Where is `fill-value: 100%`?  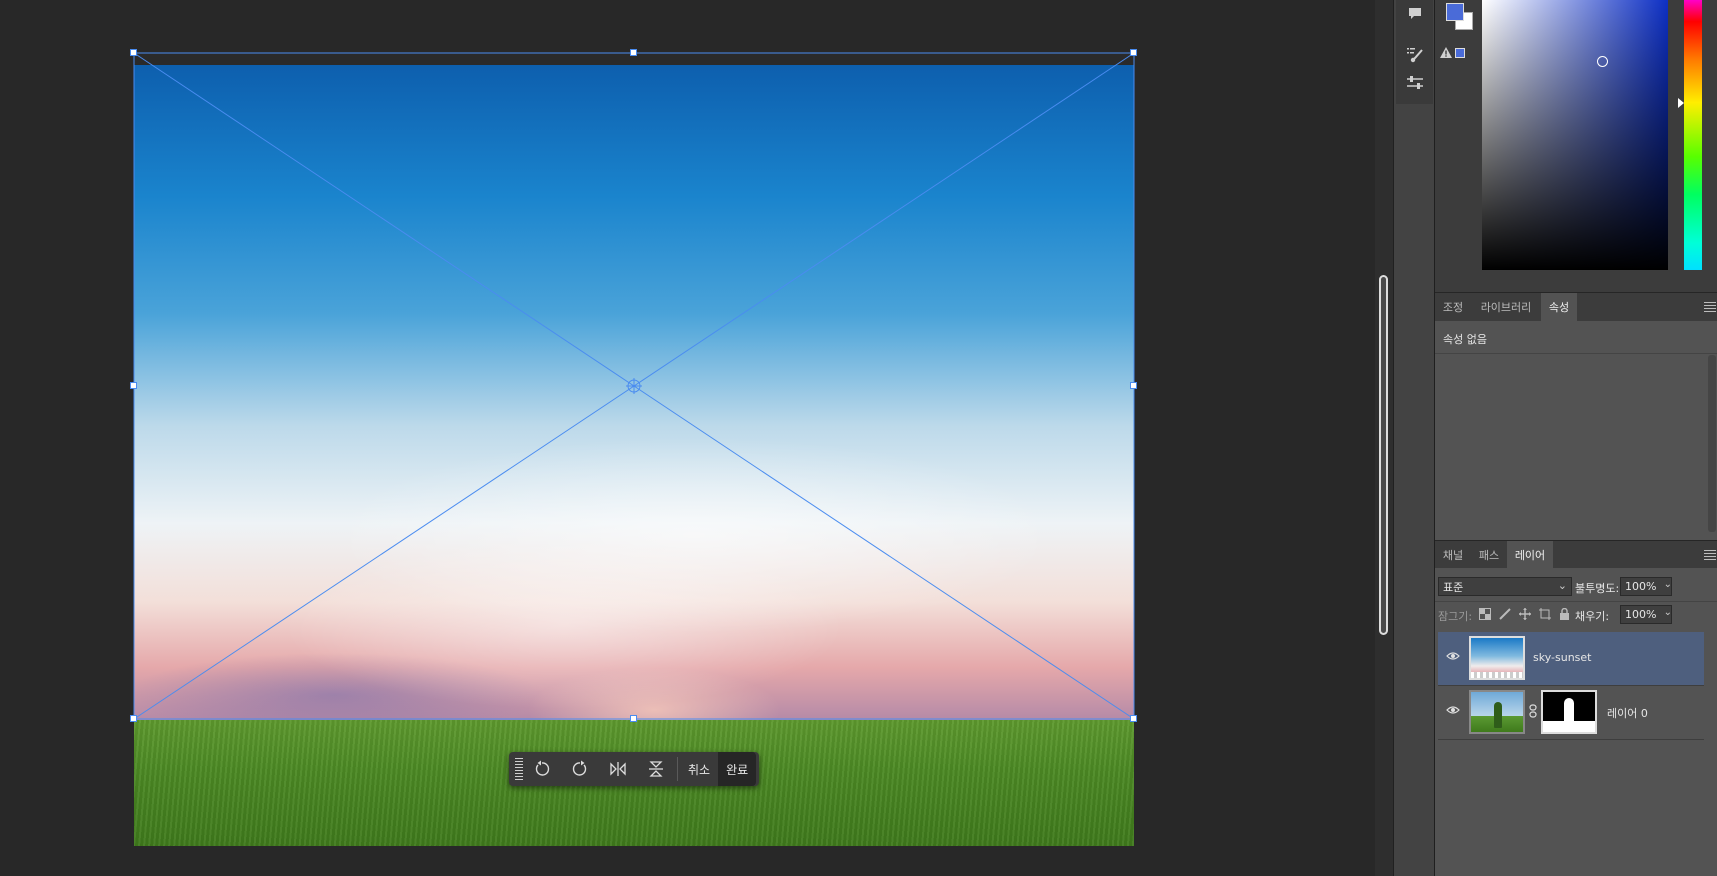
fill-value: 100% is located at coordinates (1641, 614).